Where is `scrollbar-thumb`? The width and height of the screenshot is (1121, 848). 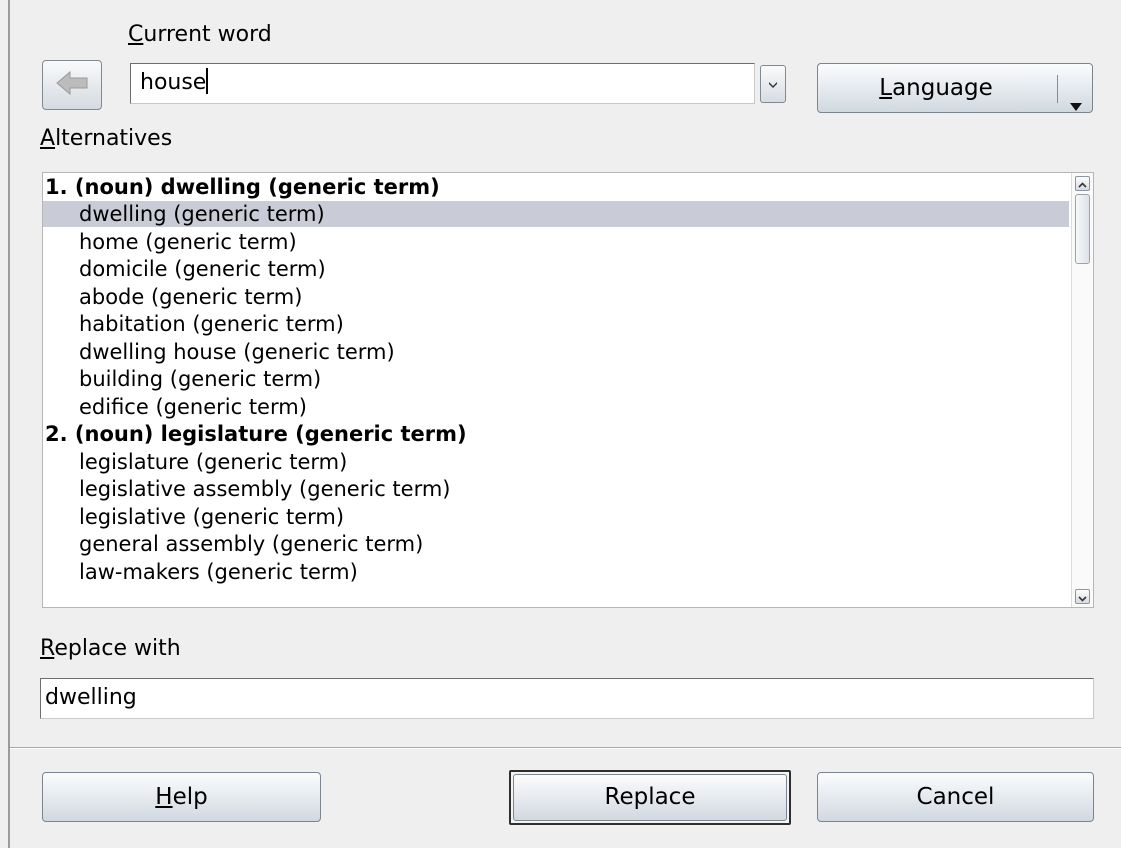
scrollbar-thumb is located at coordinates (1082, 229).